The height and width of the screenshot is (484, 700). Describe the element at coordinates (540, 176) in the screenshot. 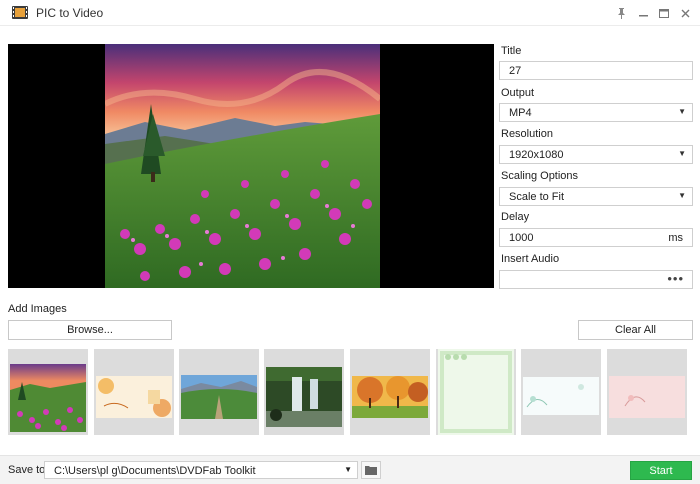

I see `scaling-label: Scaling Options` at that location.